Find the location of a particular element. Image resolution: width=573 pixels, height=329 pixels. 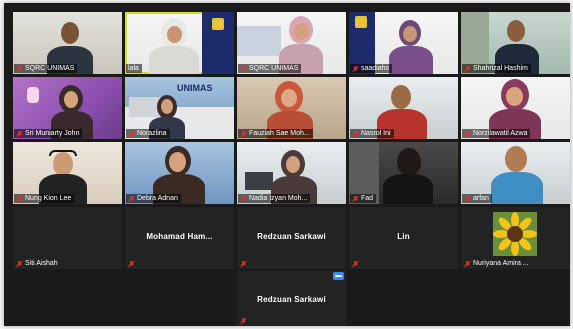

participant-name-label: Siti Aishah is located at coordinates (37, 263).